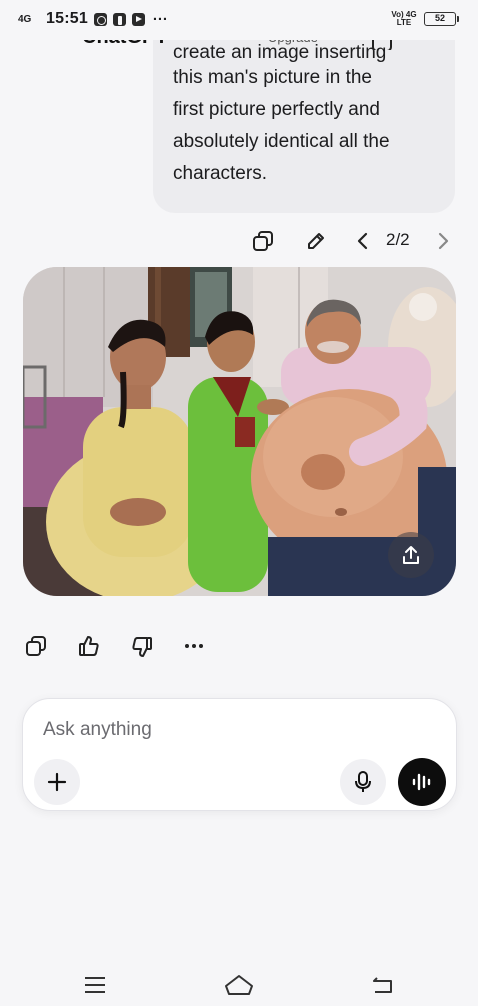  What do you see at coordinates (281, 141) in the screenshot?
I see `message-line-3: absolutely identical all the` at bounding box center [281, 141].